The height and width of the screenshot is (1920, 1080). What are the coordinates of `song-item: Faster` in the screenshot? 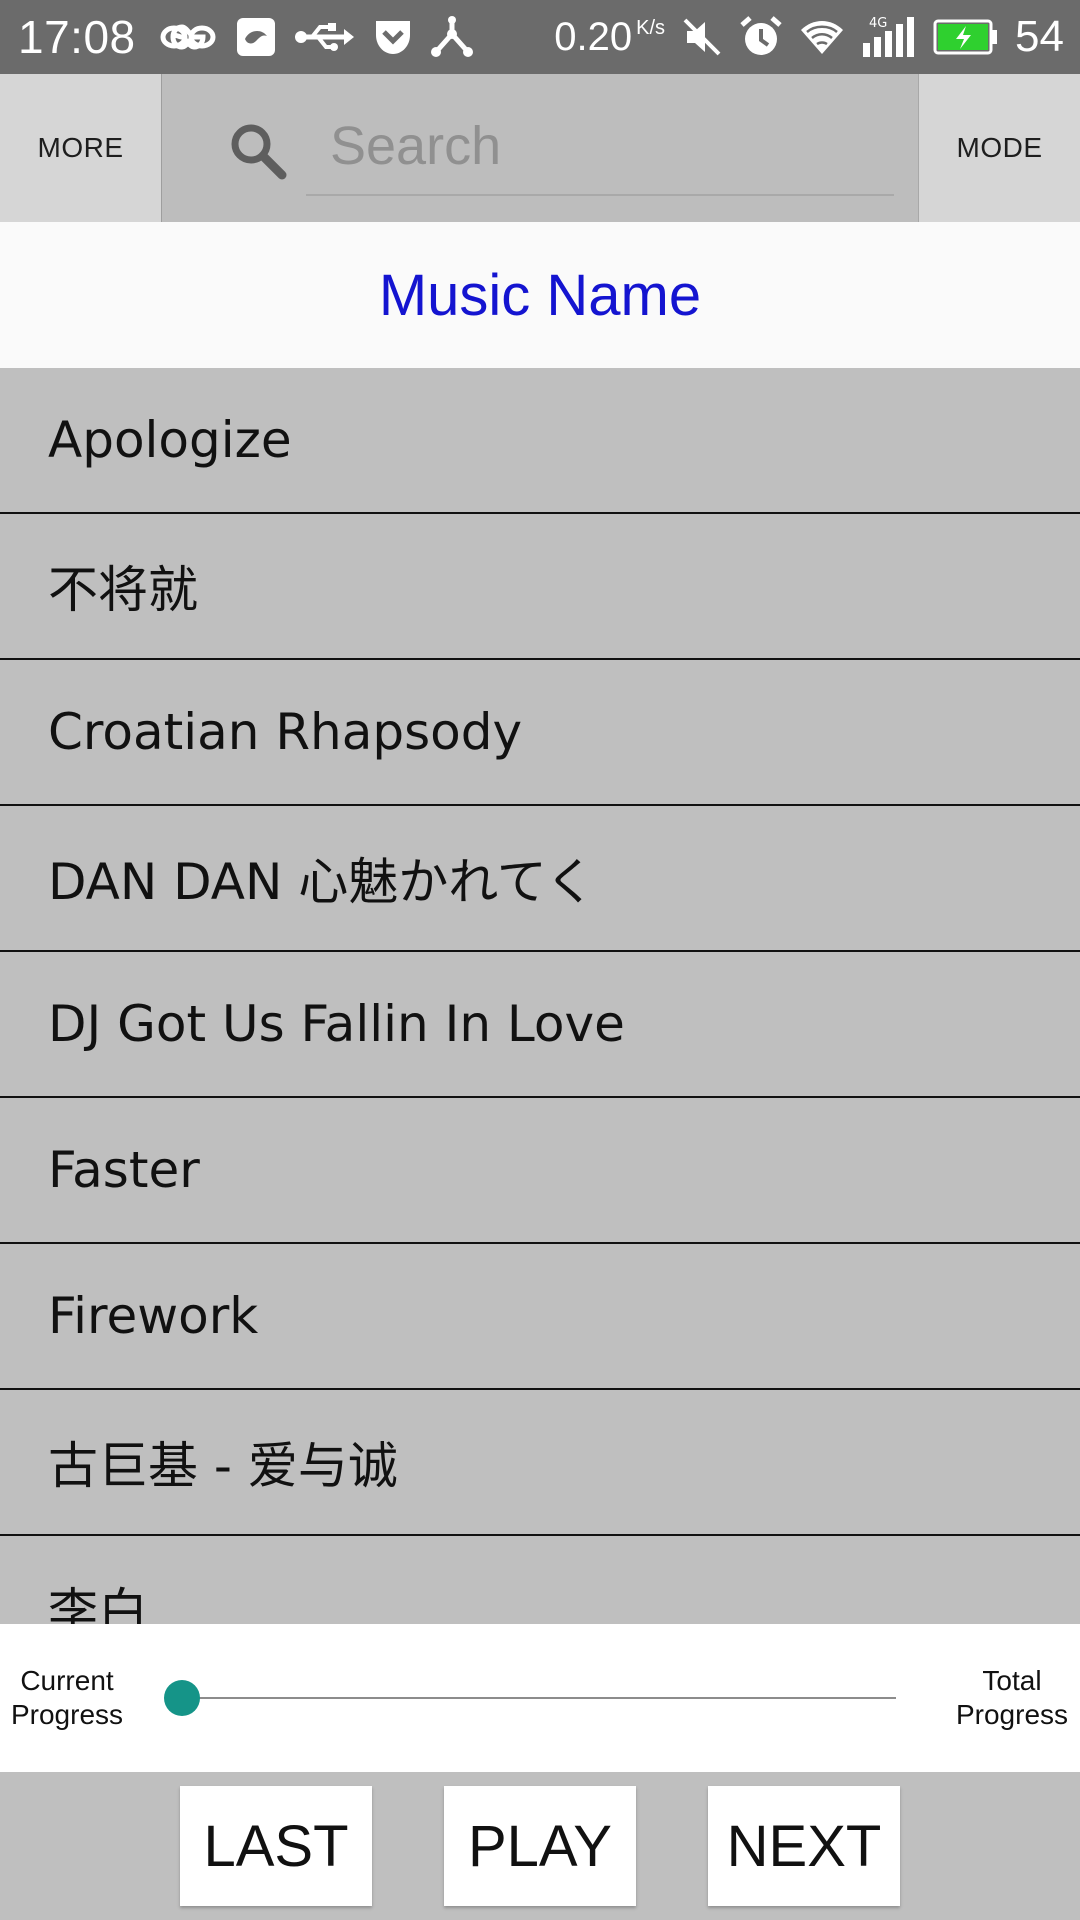 It's located at (540, 1171).